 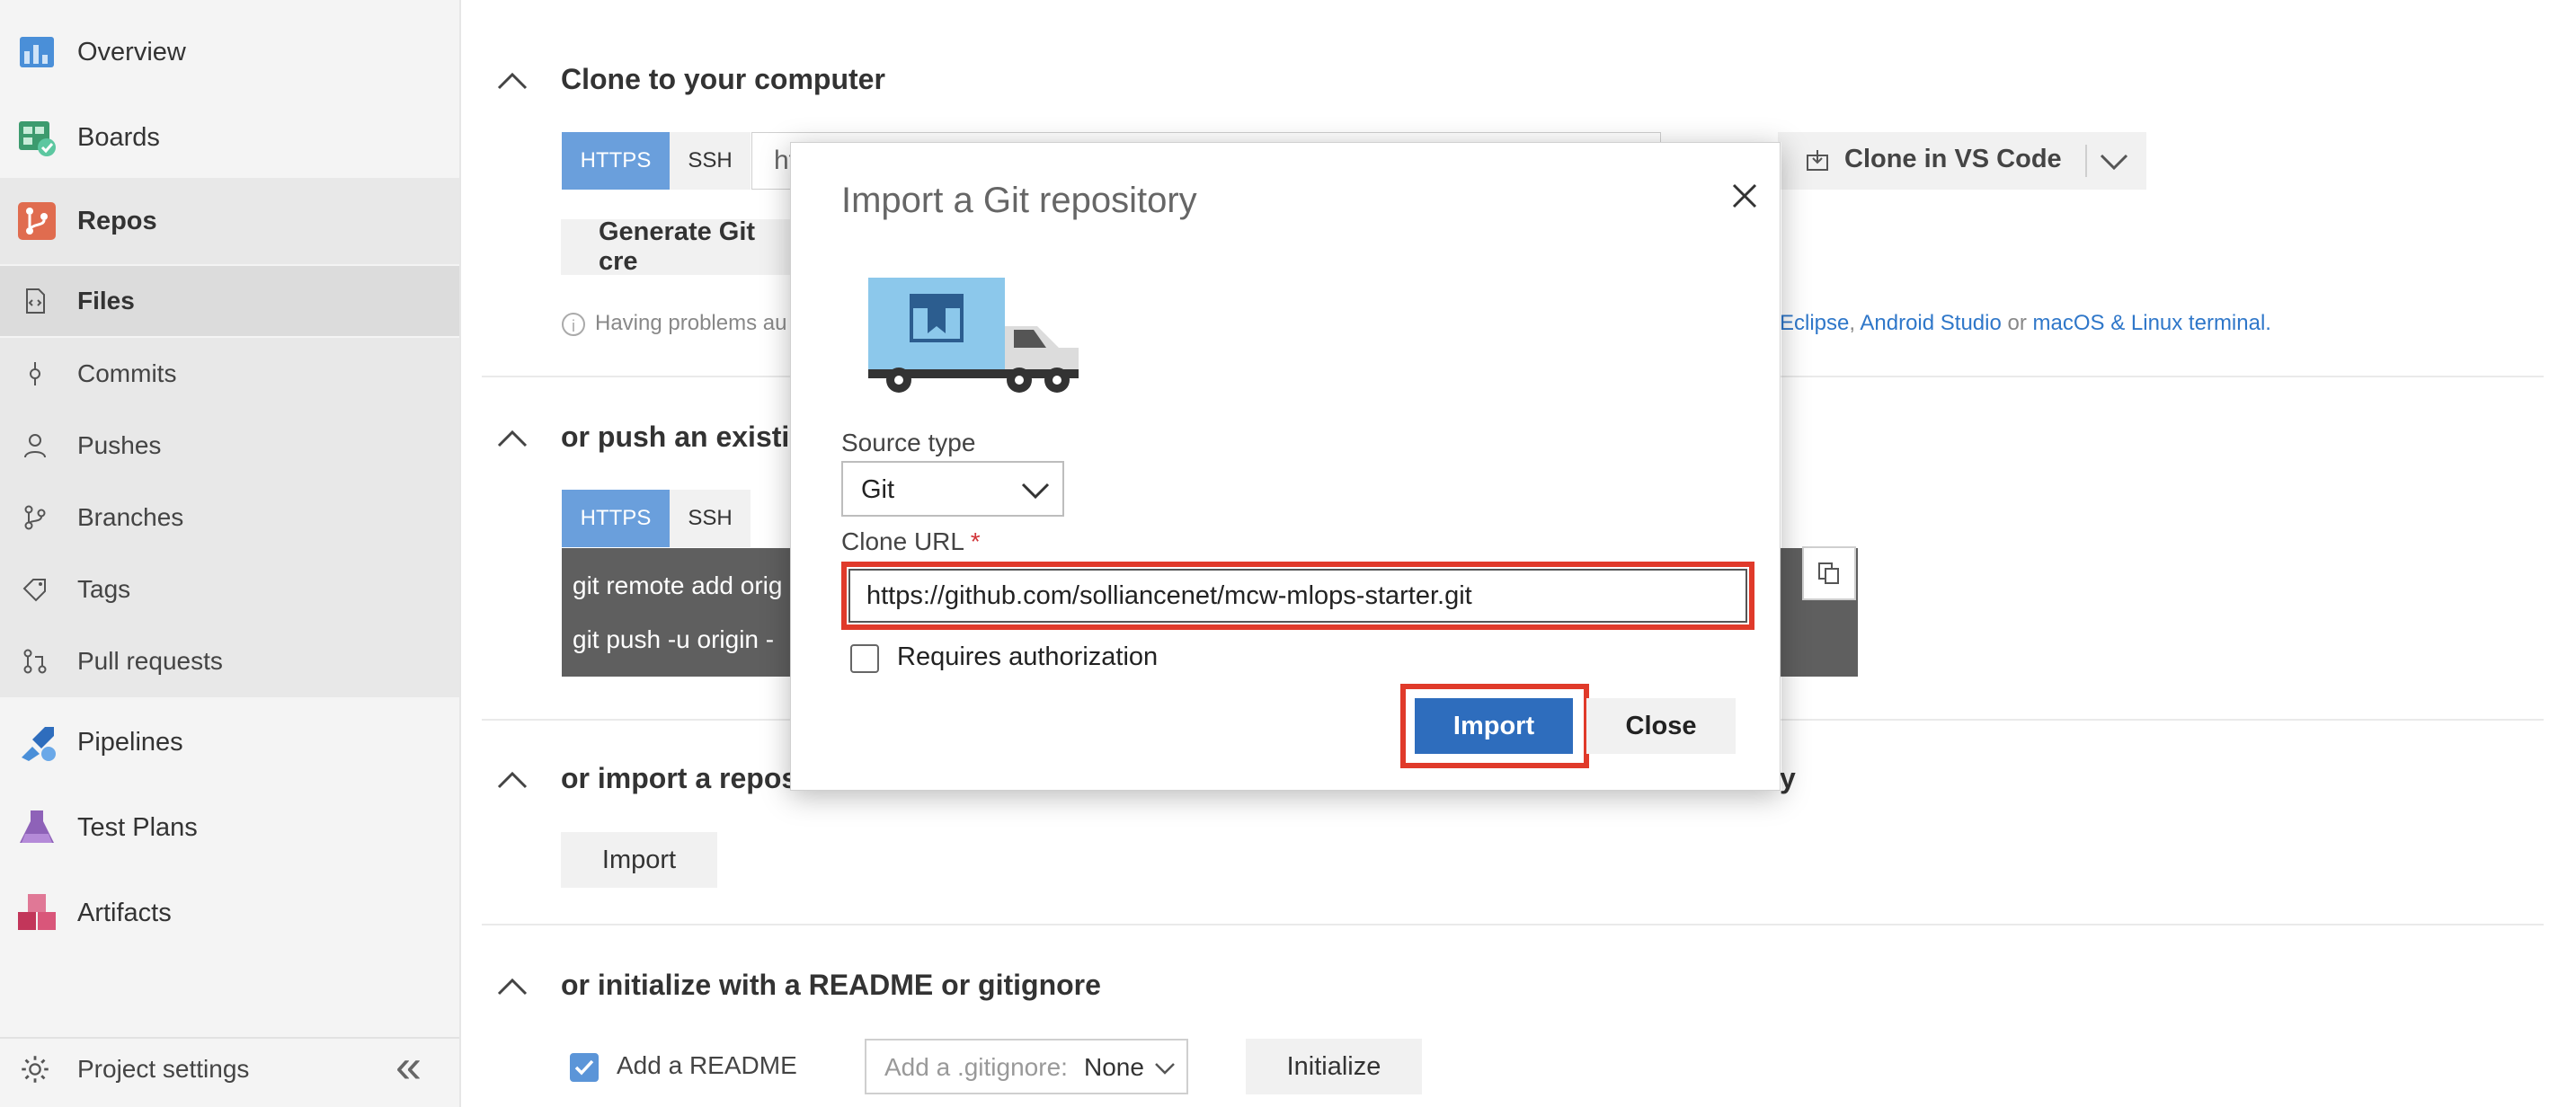 What do you see at coordinates (229, 374) in the screenshot?
I see `sidebar-item-commits: Commits` at bounding box center [229, 374].